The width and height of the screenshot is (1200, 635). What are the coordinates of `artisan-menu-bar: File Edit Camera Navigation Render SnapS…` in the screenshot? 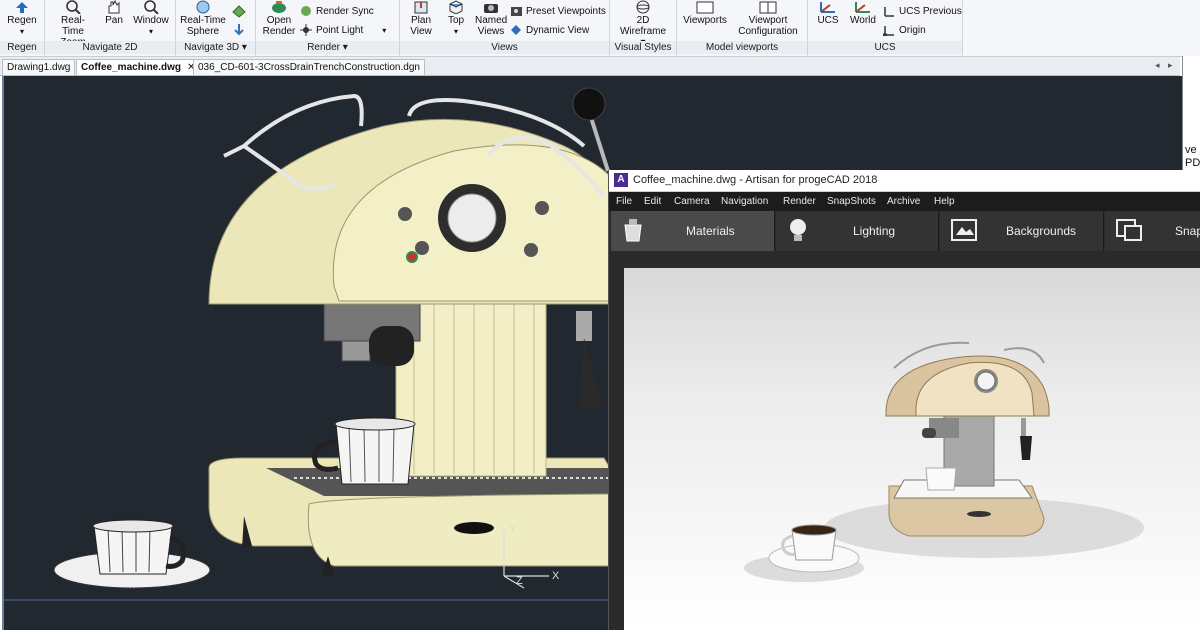 It's located at (904, 201).